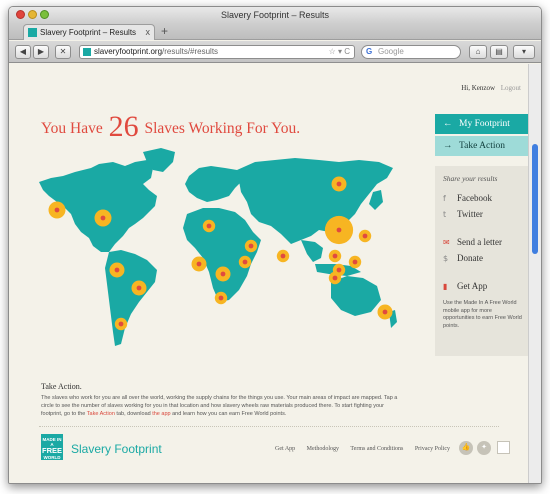  Describe the element at coordinates (312, 251) in the screenshot. I see `landmass-southeast-asia` at that location.